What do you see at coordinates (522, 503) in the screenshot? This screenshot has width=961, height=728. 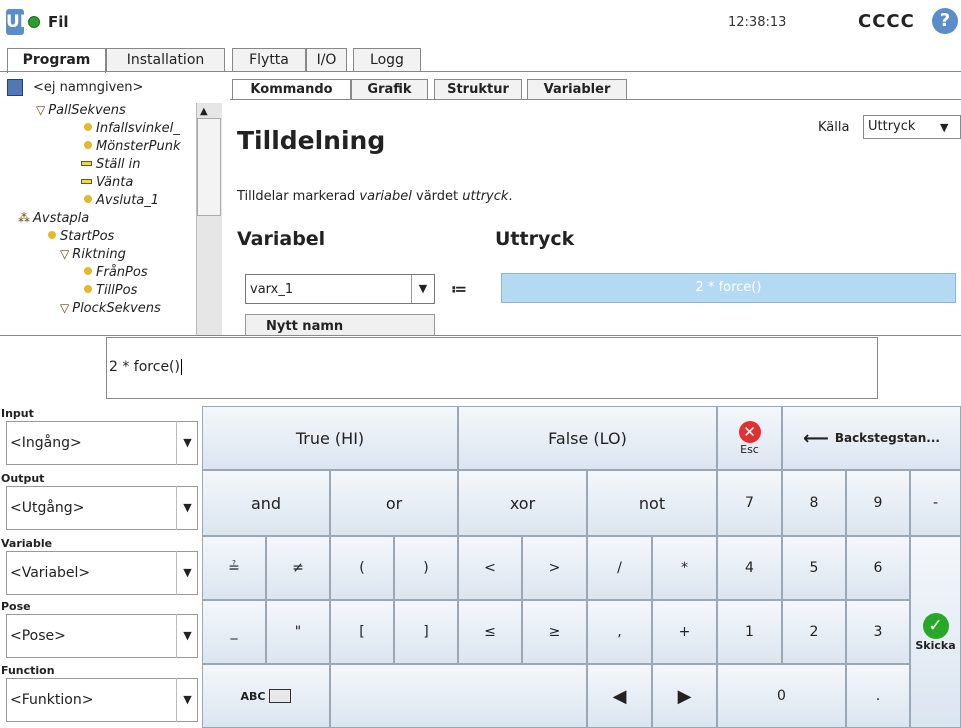 I see `xor-key: xor` at bounding box center [522, 503].